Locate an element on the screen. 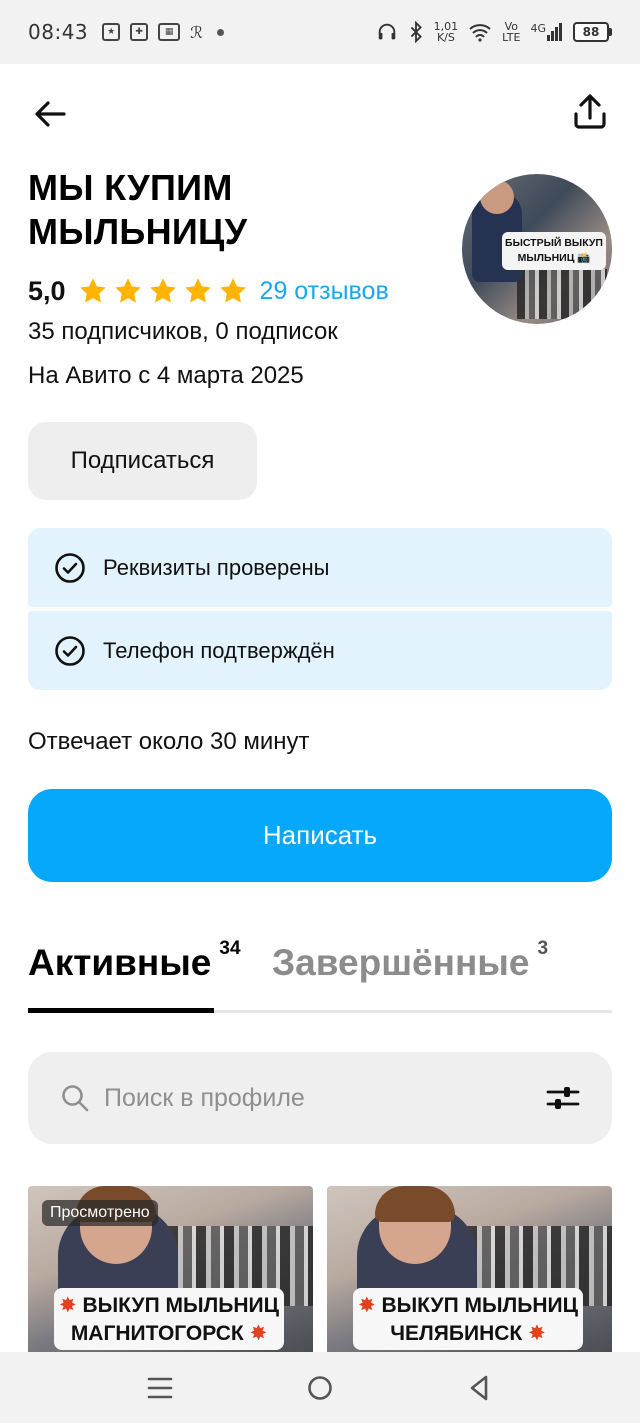 This screenshot has width=640, height=1423. wifi-icon is located at coordinates (480, 33).